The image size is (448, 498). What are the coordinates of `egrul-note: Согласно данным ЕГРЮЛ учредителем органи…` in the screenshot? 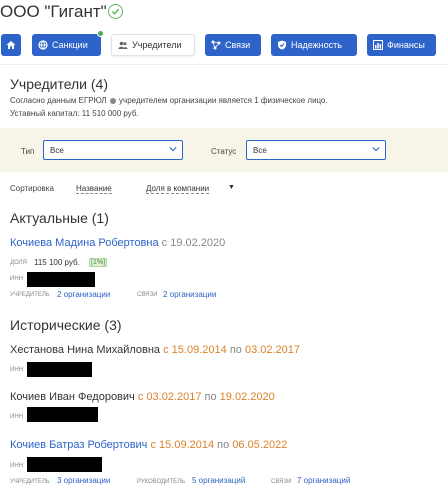 It's located at (169, 100).